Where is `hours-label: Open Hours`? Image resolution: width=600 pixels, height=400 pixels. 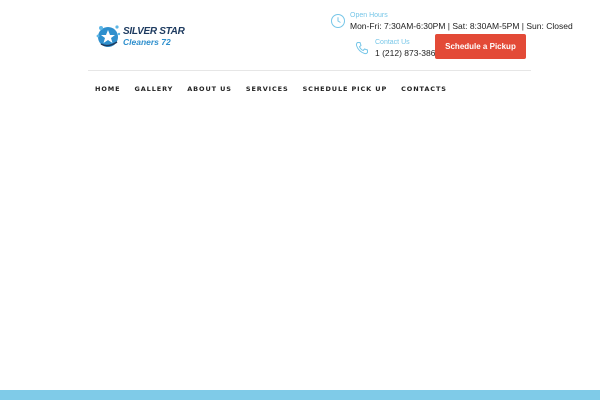
hours-label: Open Hours is located at coordinates (369, 15).